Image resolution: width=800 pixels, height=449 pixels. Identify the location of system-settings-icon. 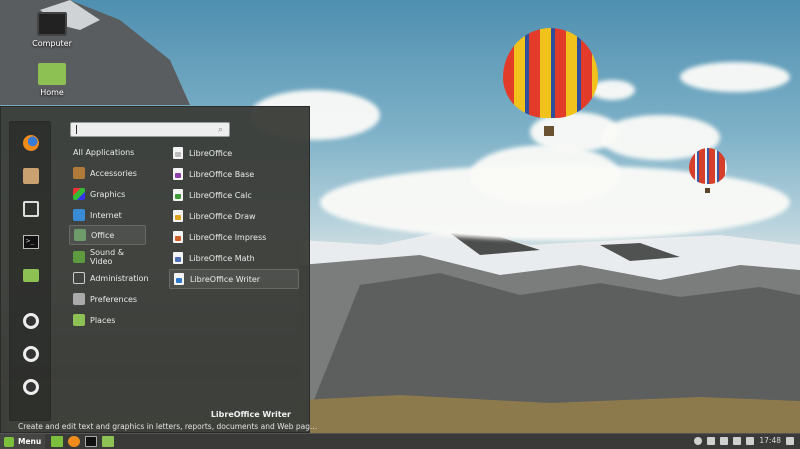
(31, 209).